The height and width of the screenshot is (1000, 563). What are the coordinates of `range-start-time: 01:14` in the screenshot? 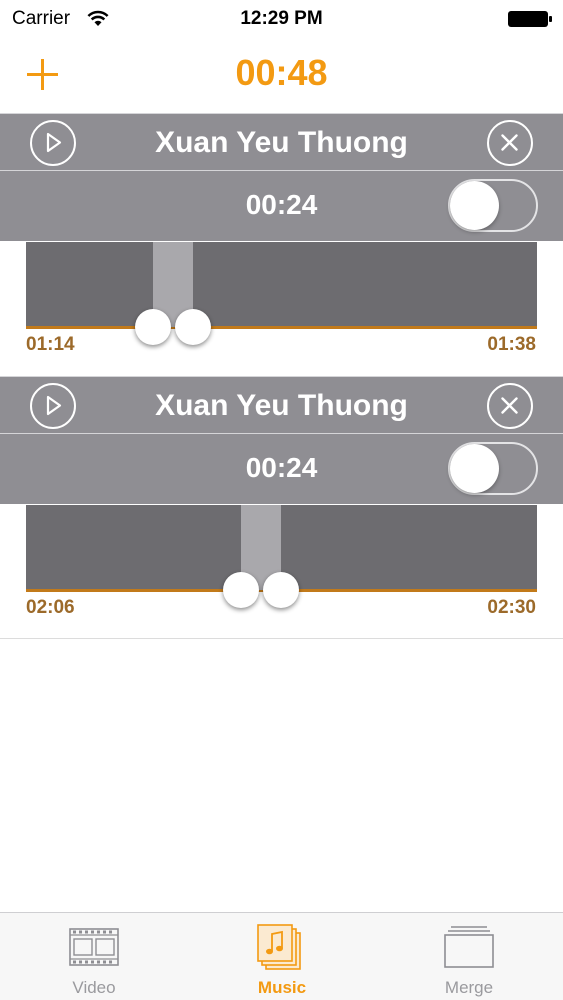 It's located at (50, 344).